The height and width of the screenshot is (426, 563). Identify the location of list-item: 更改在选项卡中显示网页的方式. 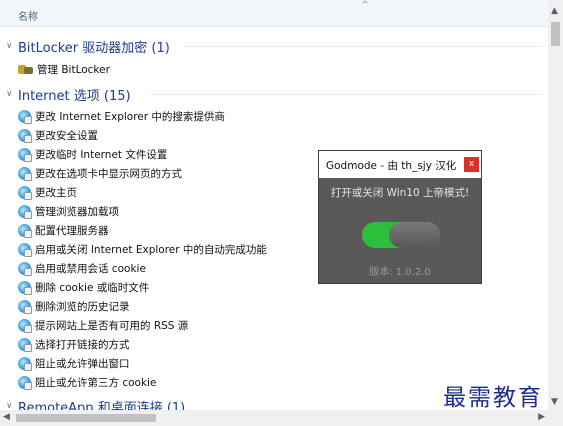
(100, 173).